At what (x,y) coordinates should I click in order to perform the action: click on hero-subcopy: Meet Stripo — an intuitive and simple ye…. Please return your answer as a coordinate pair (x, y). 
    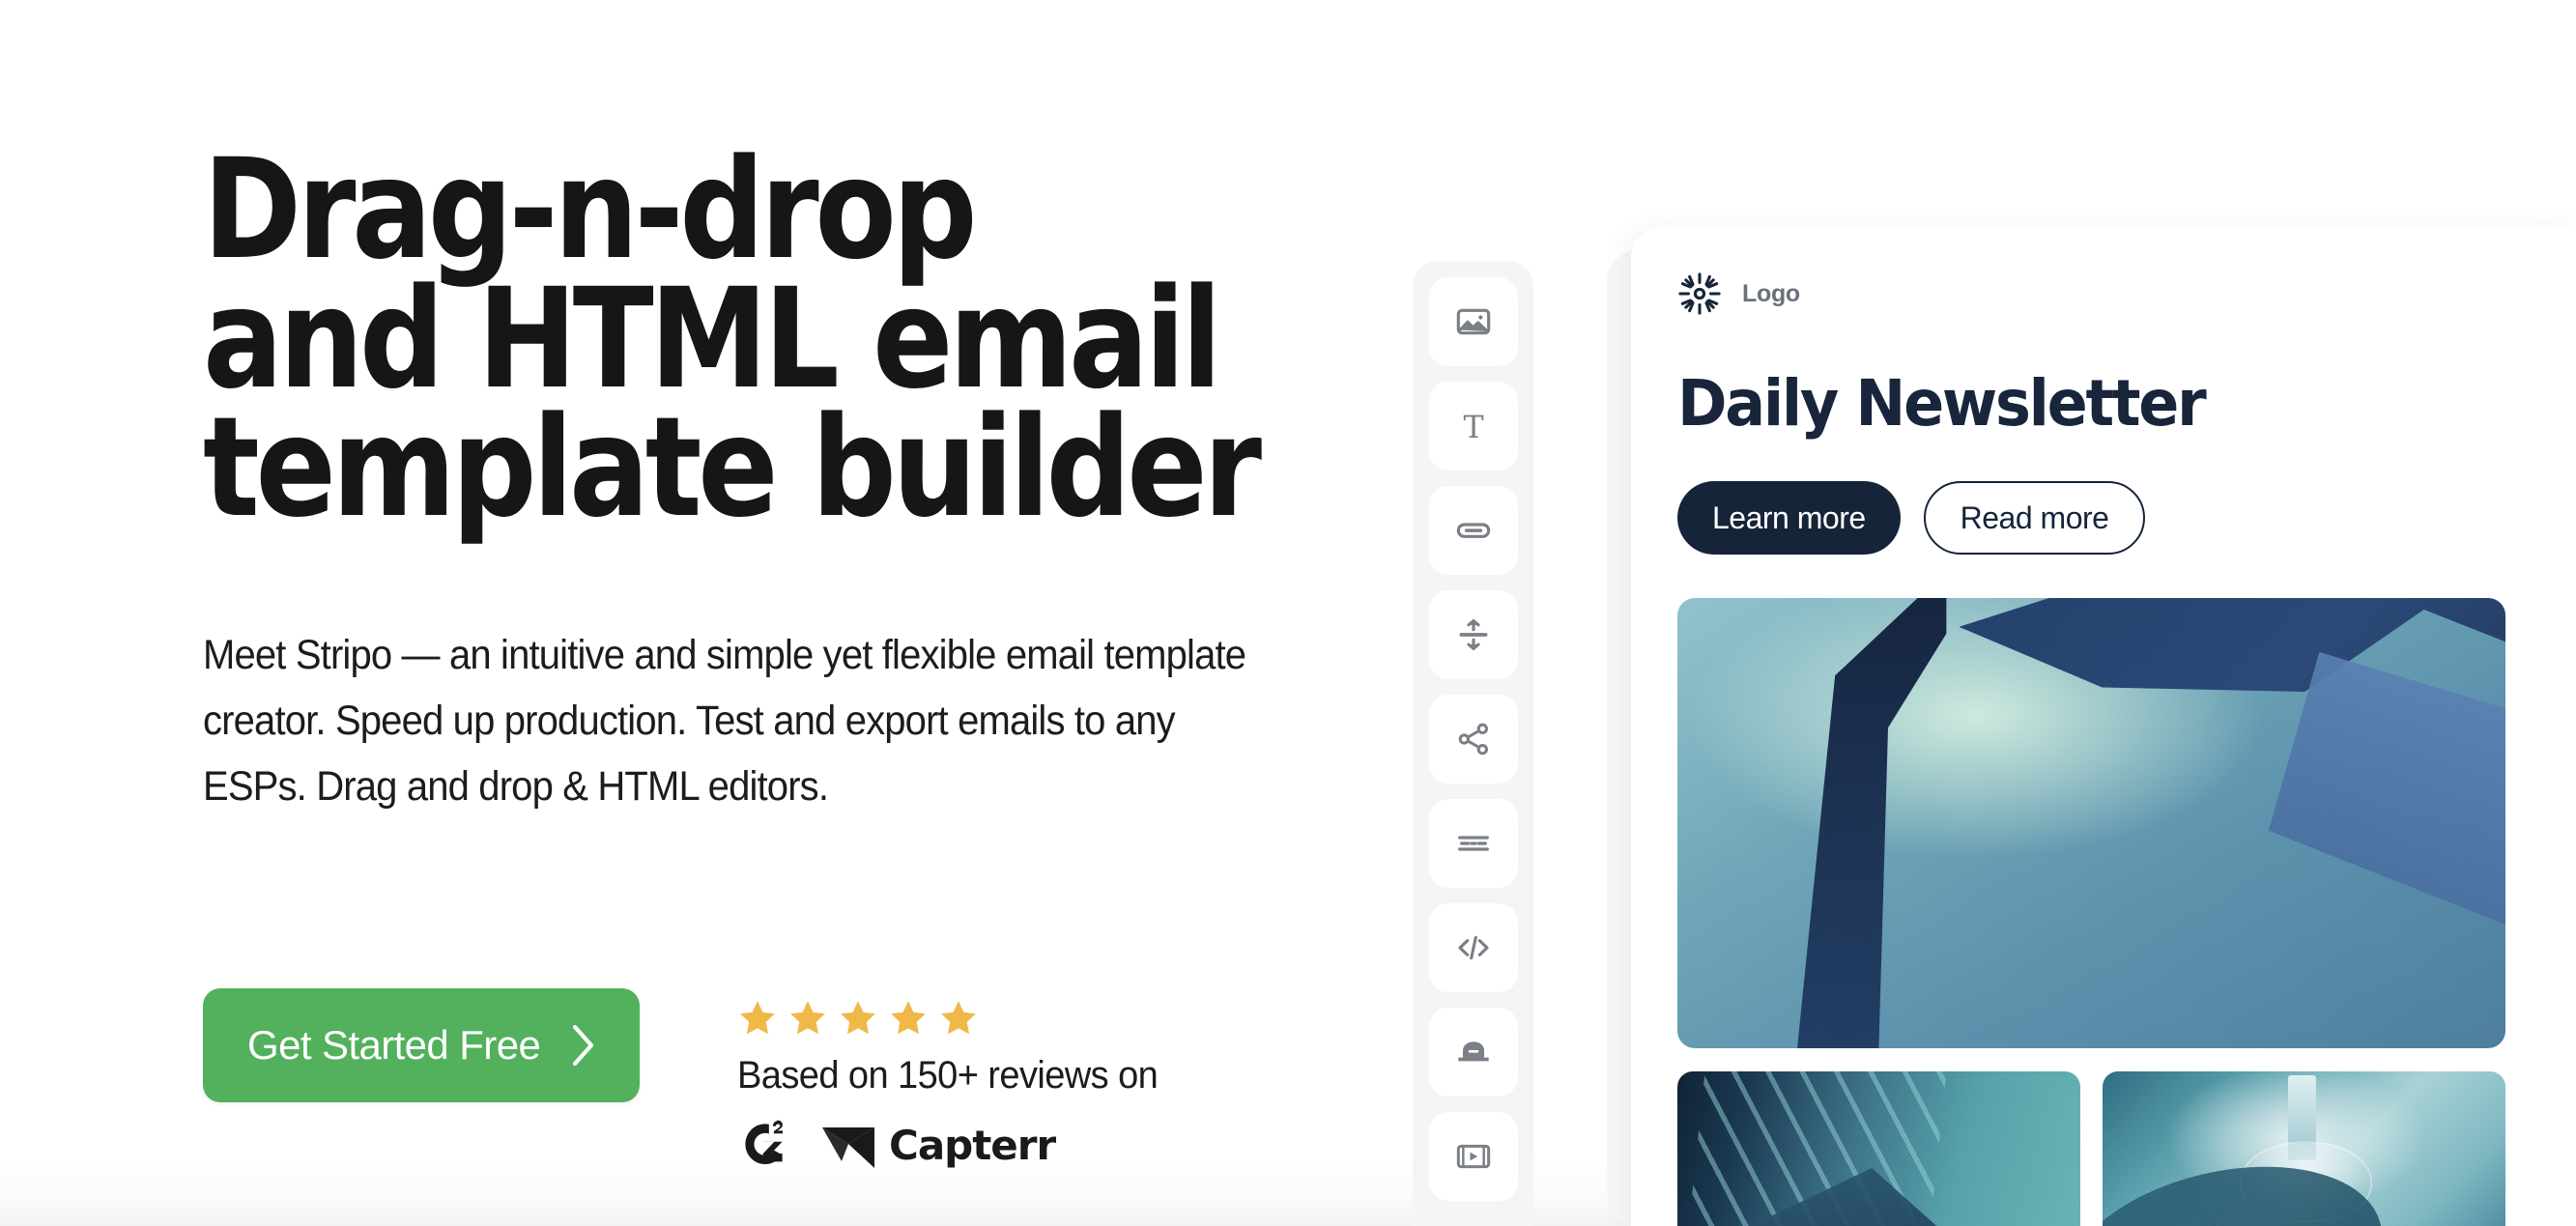
    Looking at the image, I should click on (725, 721).